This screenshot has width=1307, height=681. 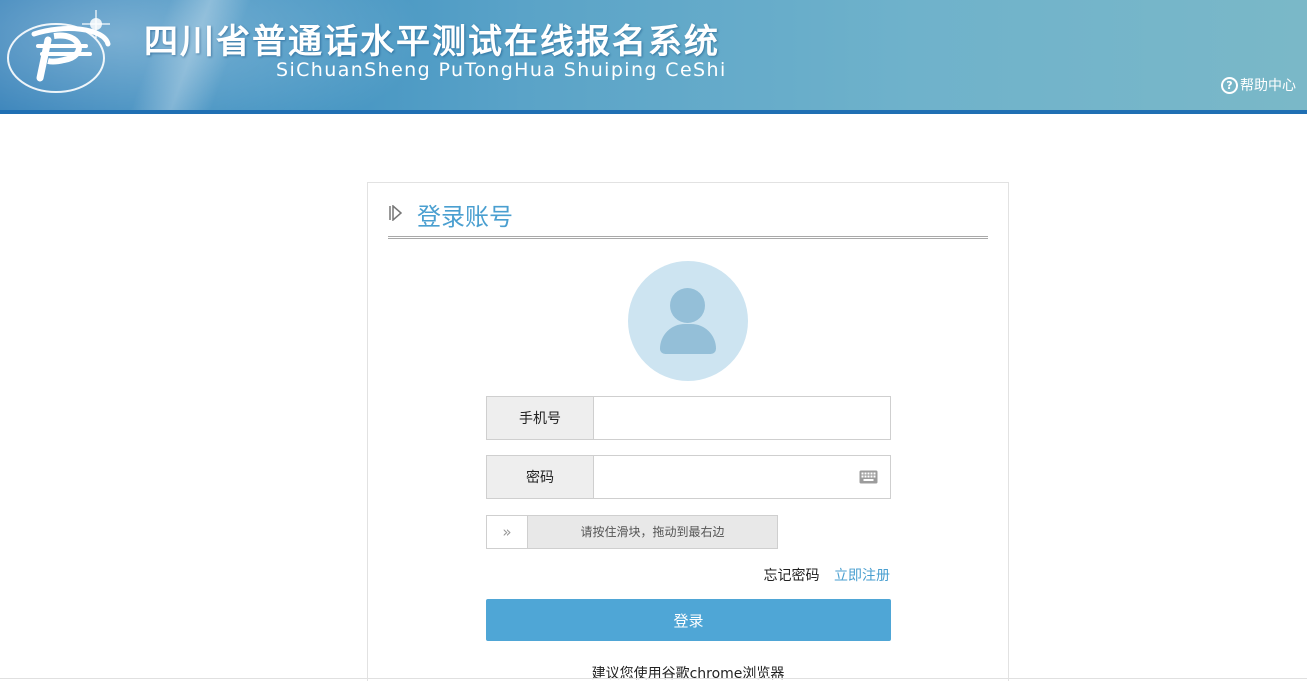 I want to click on password-input, so click(x=742, y=477).